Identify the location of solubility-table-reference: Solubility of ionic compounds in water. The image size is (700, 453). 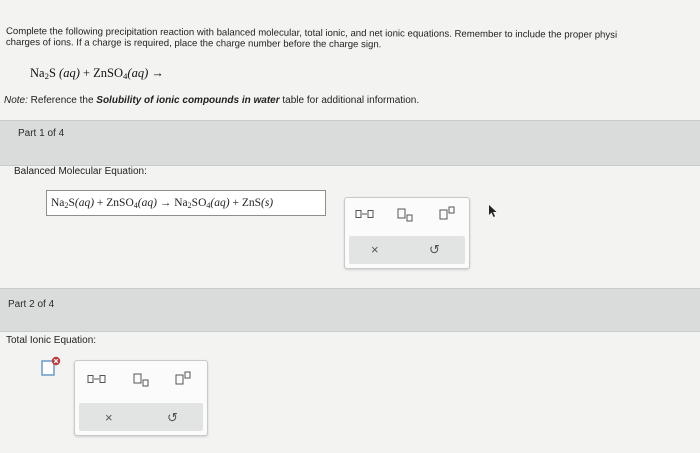
(188, 100).